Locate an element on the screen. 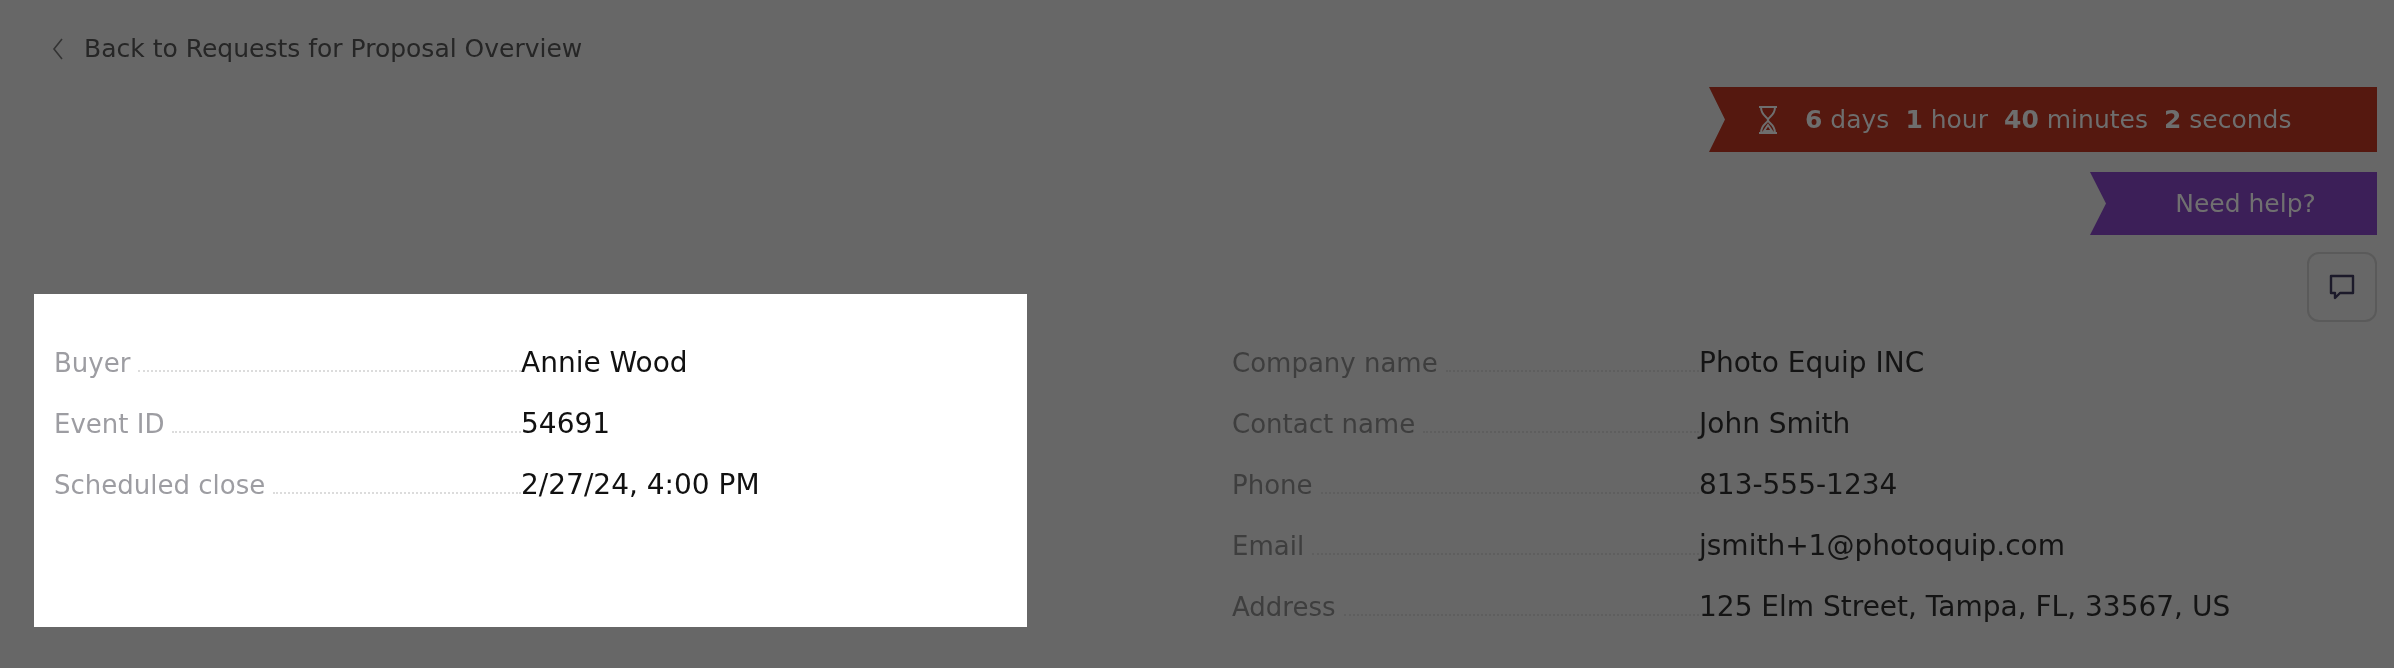 The height and width of the screenshot is (668, 2394). hourglass-icon is located at coordinates (1768, 119).